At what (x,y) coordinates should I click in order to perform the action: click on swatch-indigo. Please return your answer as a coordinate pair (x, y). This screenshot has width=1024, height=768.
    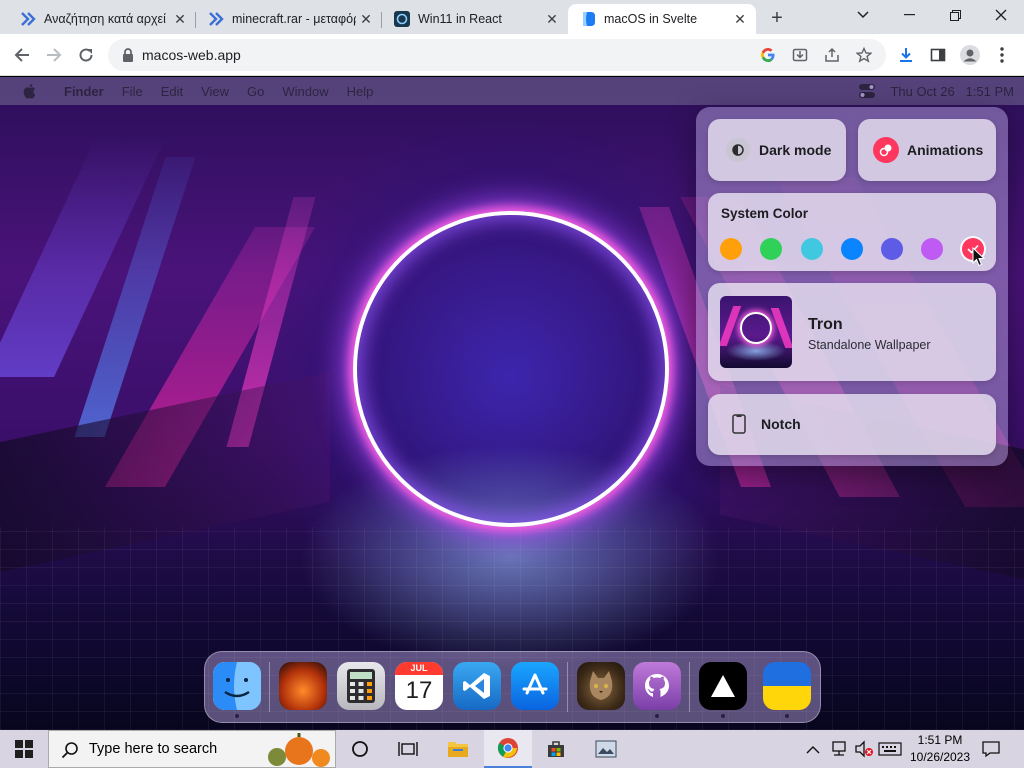
    Looking at the image, I should click on (892, 249).